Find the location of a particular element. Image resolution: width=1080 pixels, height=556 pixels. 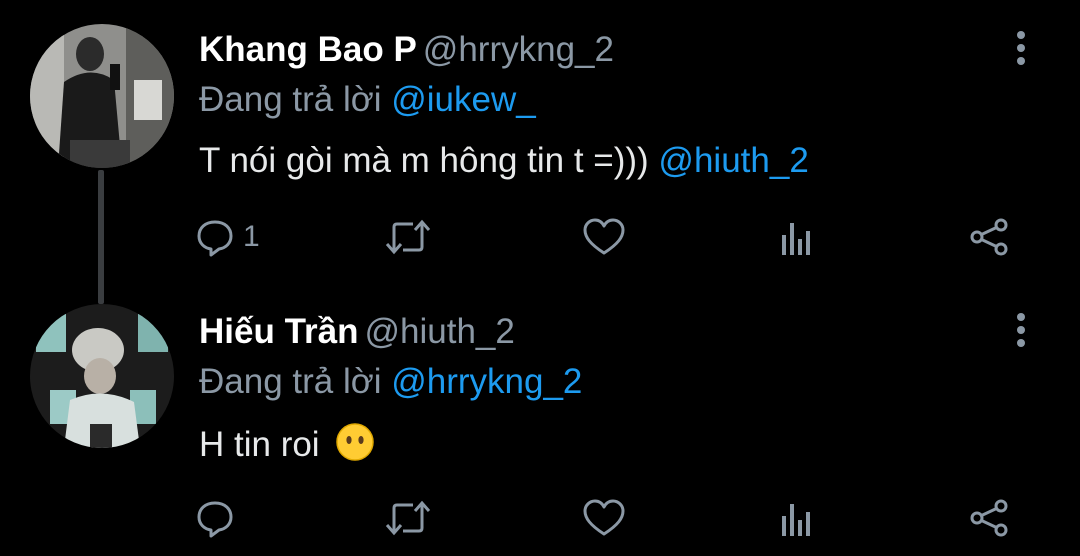

display-name: Khang Bao P is located at coordinates (308, 49).